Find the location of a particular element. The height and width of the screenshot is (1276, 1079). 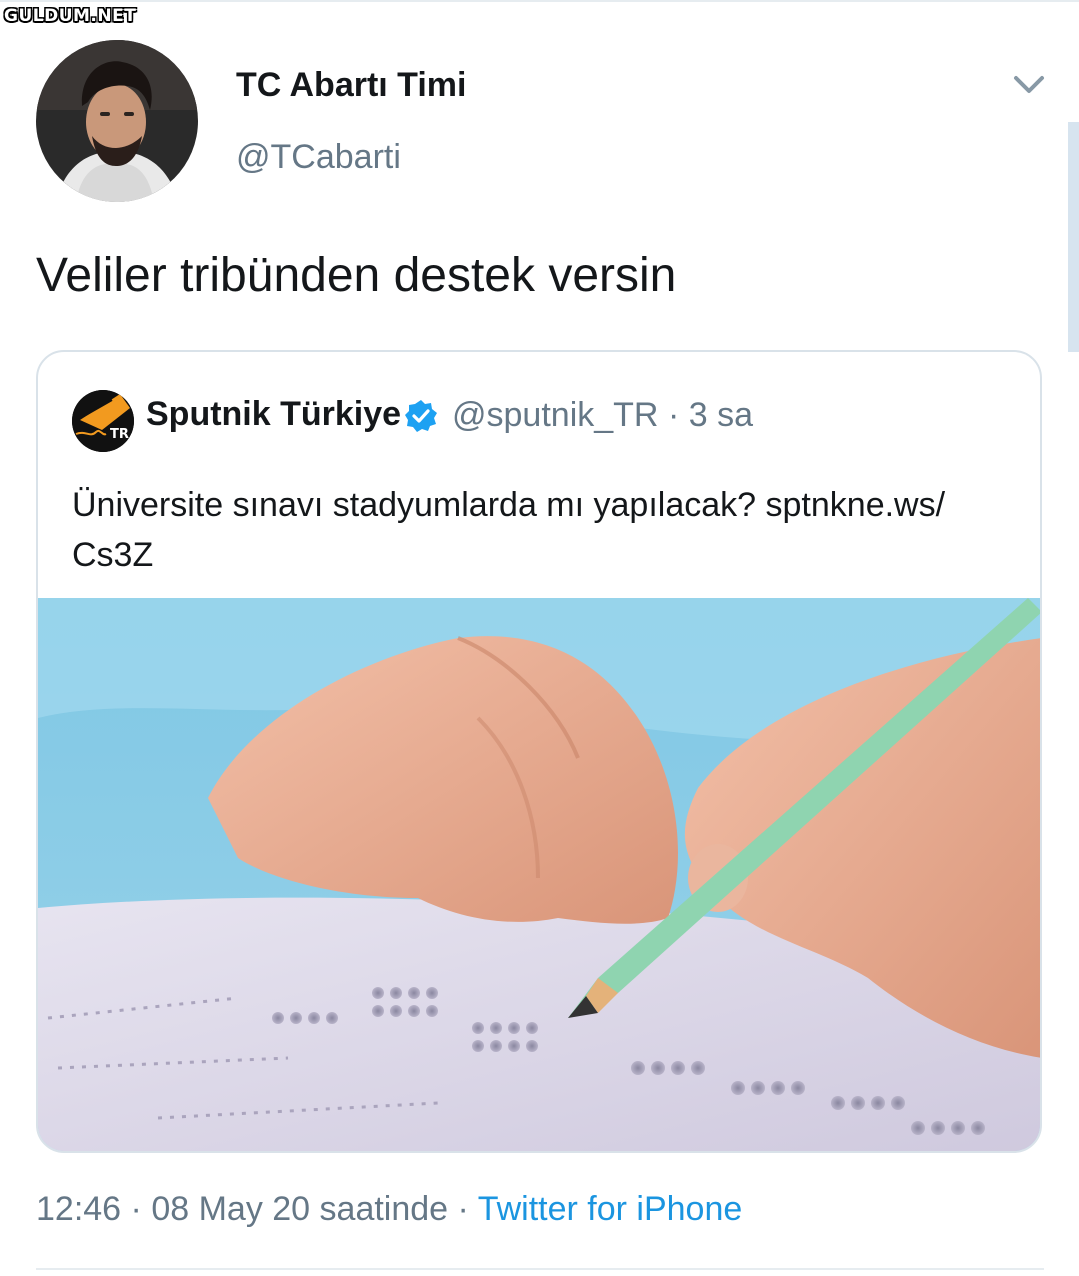

chevron-down-icon is located at coordinates (1029, 85).